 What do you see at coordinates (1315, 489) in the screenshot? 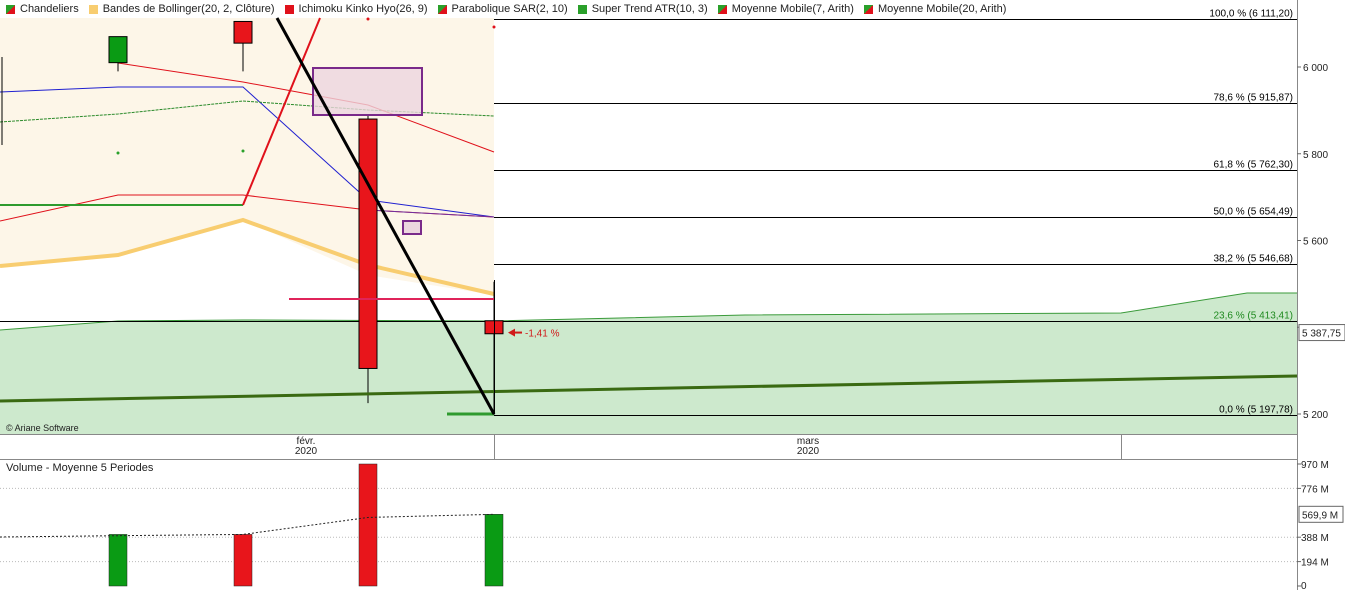
I see `volume-axis-tick-label: 776 M` at bounding box center [1315, 489].